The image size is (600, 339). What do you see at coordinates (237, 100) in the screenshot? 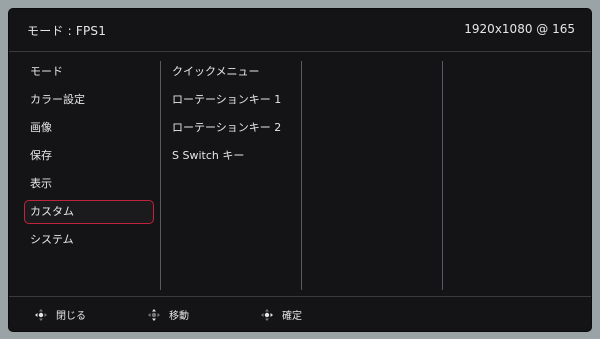
I see `submenu-item-rotation-key-1: ローテーションキー 1` at bounding box center [237, 100].